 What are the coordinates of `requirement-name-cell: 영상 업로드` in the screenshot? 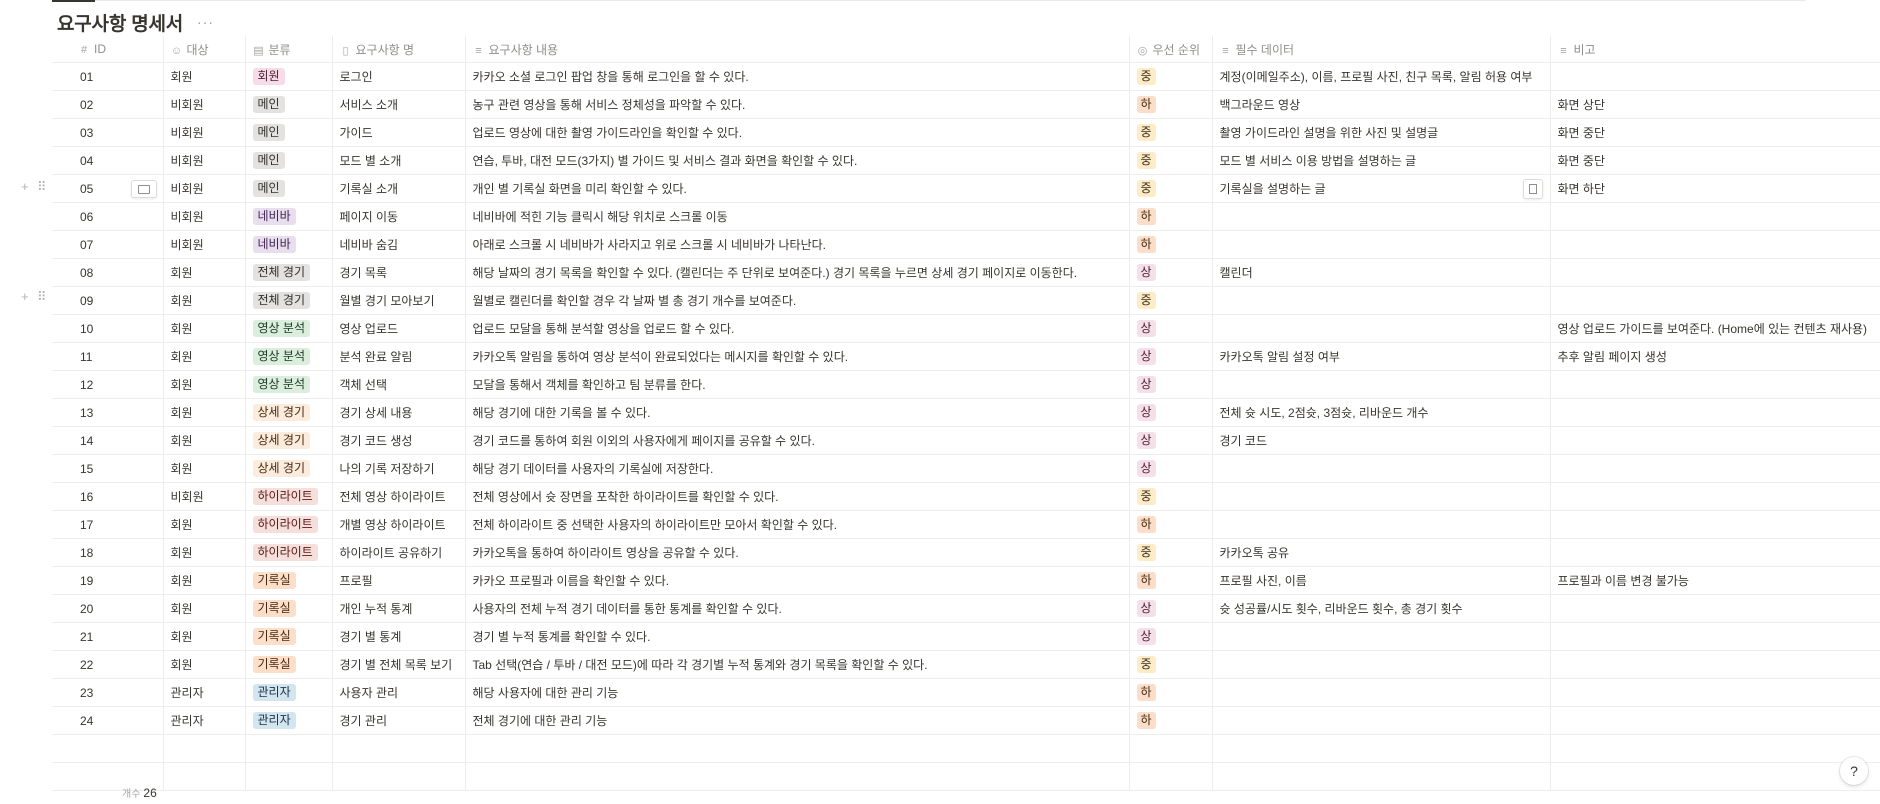 It's located at (399, 328).